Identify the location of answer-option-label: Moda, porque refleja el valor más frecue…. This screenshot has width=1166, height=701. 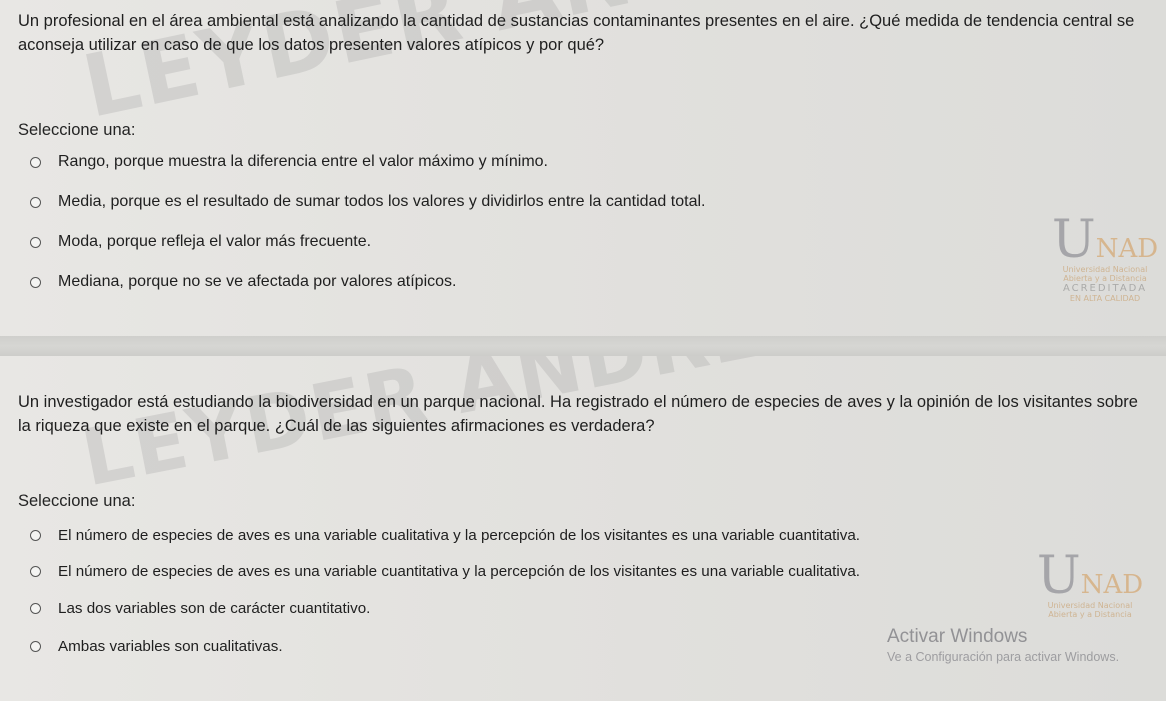
(215, 241).